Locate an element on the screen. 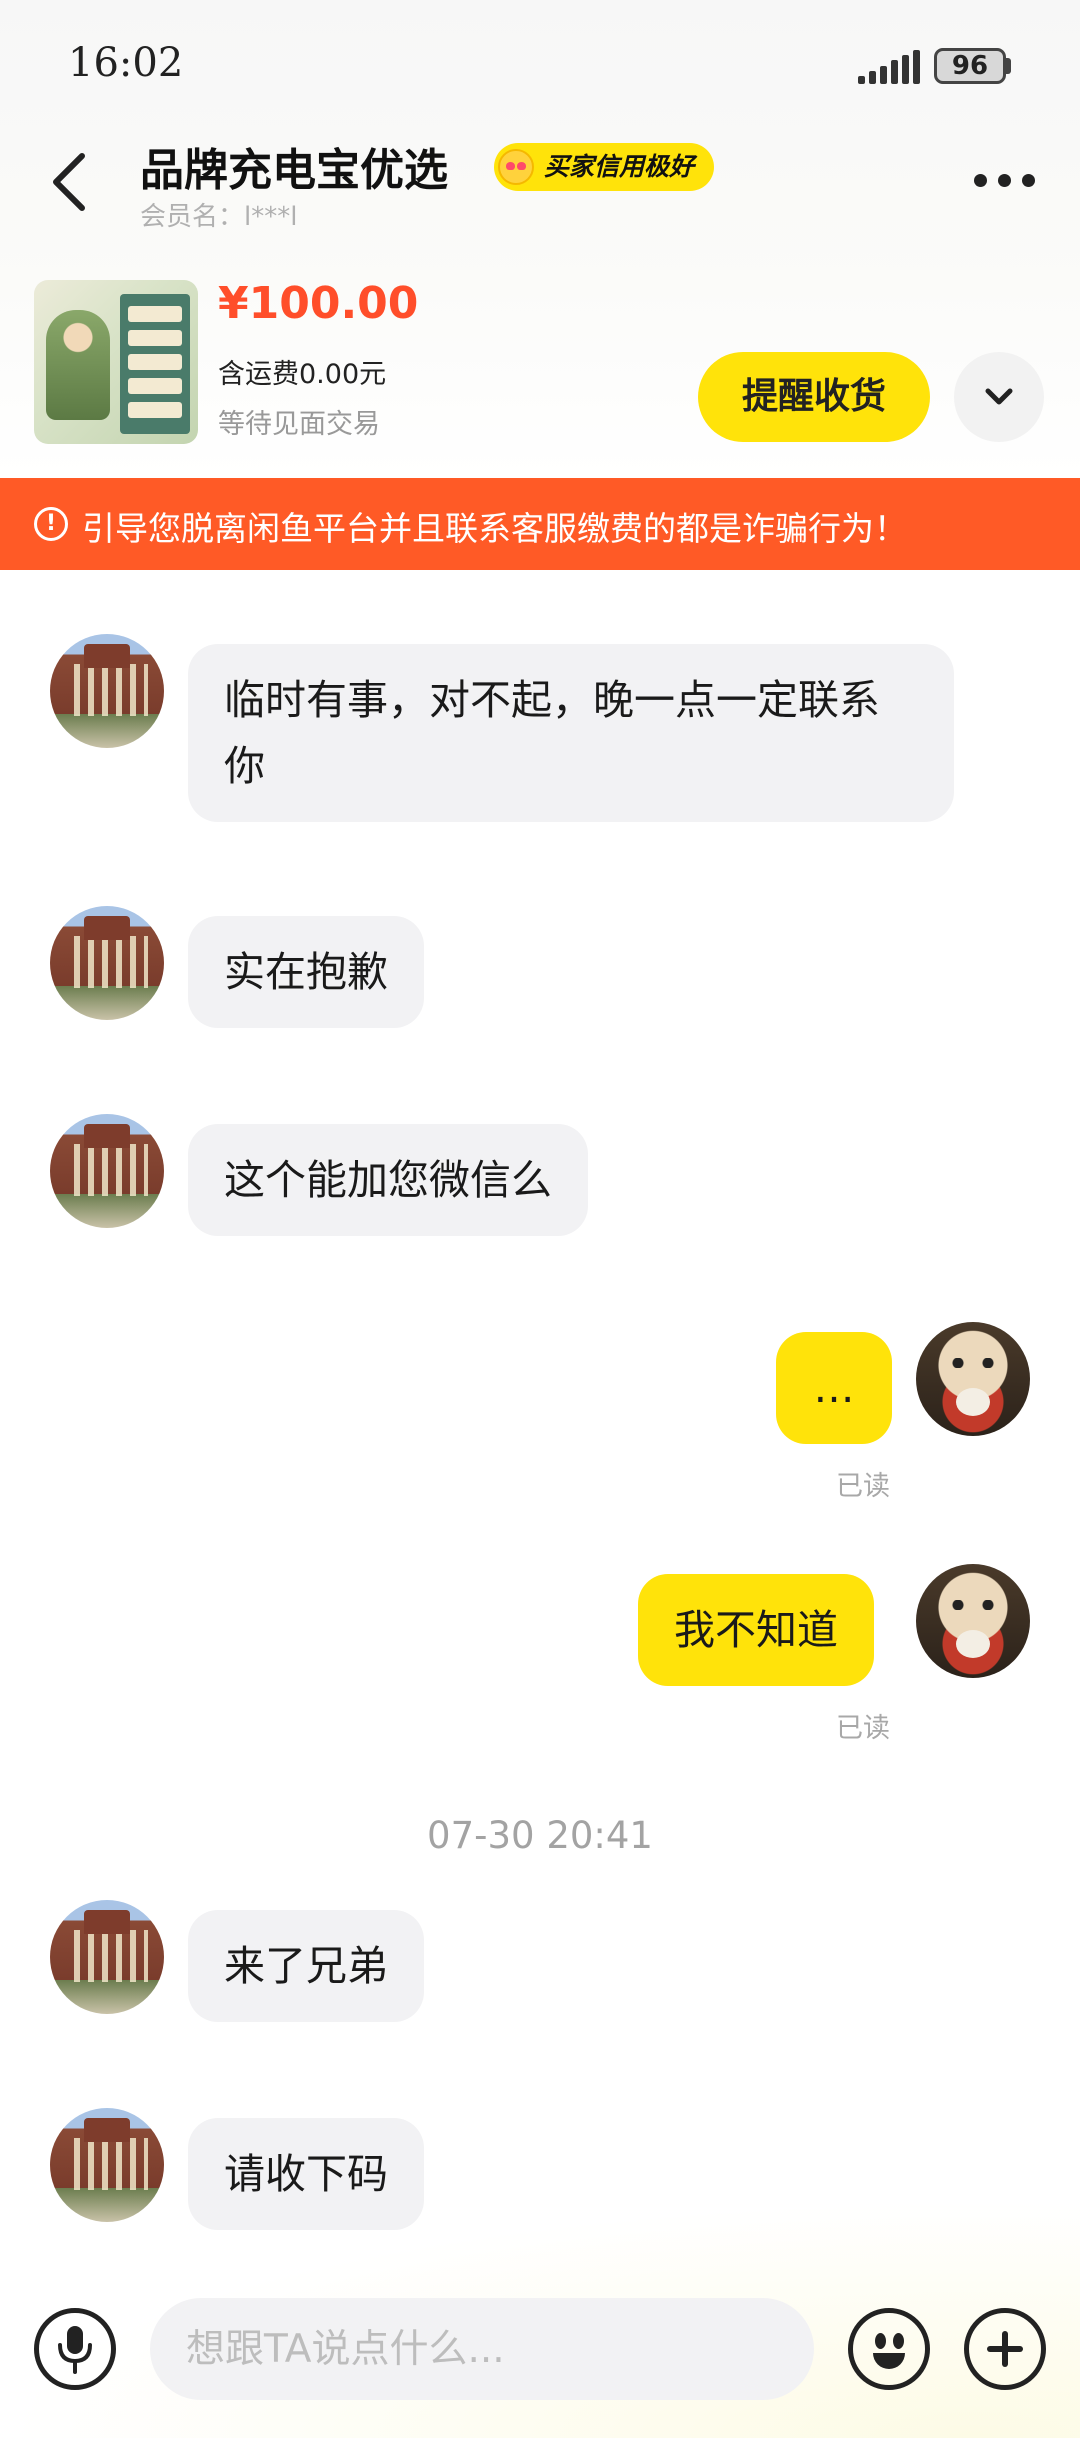 This screenshot has height=2438, width=1080. page-title: 品牌充电宝优选 is located at coordinates (294, 170).